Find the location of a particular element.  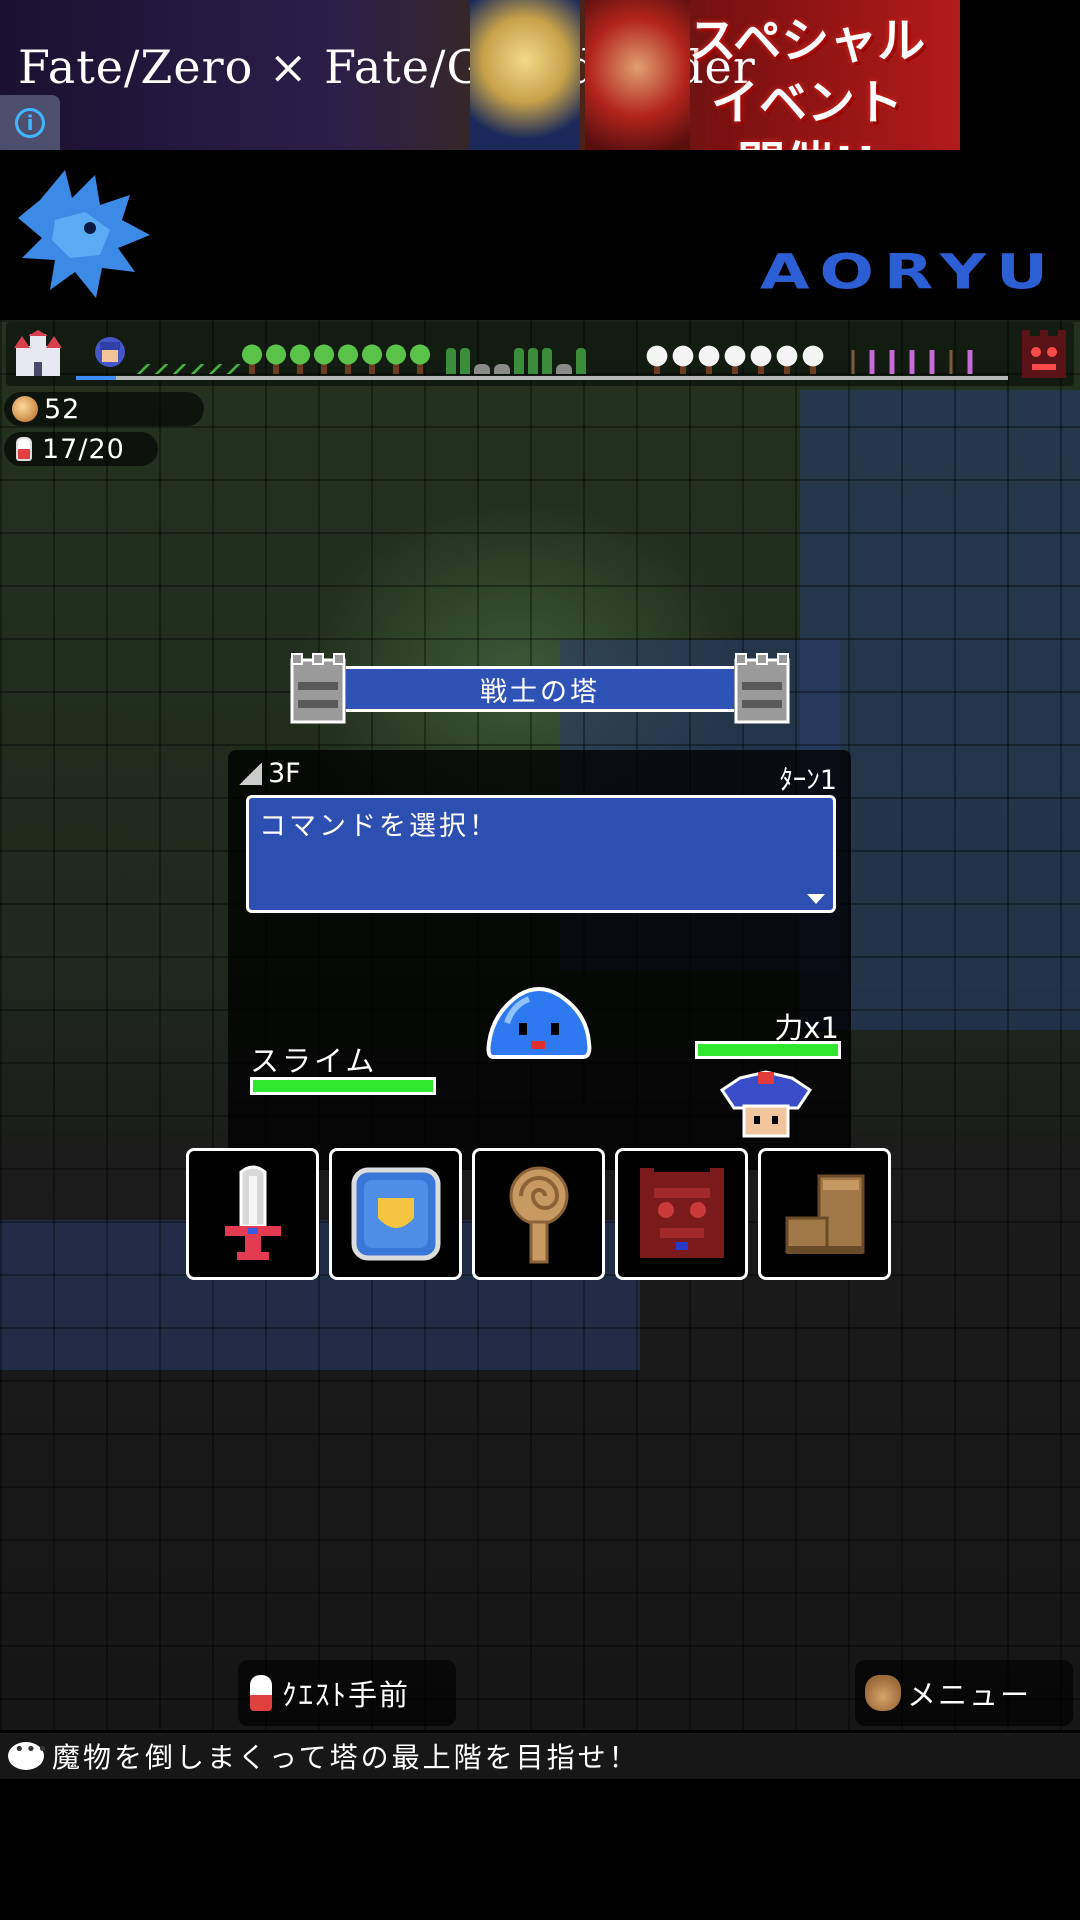

slime-enemy-sprite is located at coordinates (539, 1023).